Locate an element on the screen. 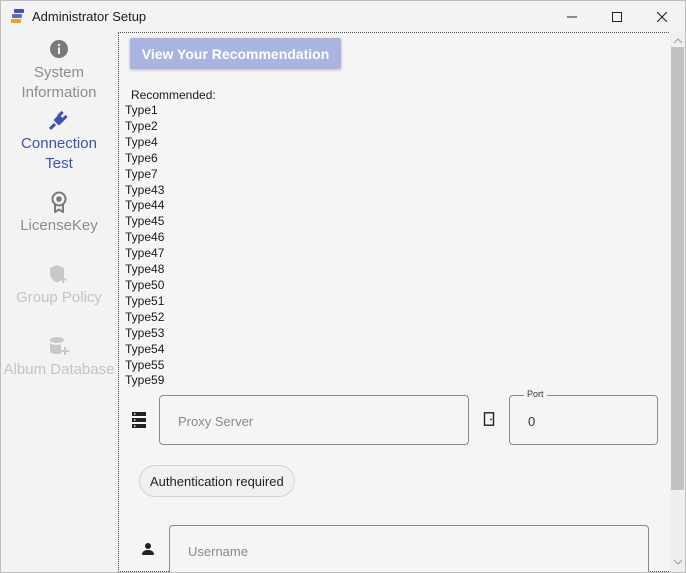  maximize-icon is located at coordinates (617, 16).